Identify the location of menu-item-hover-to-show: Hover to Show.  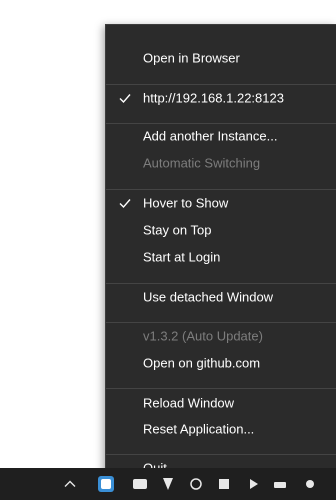
(221, 203).